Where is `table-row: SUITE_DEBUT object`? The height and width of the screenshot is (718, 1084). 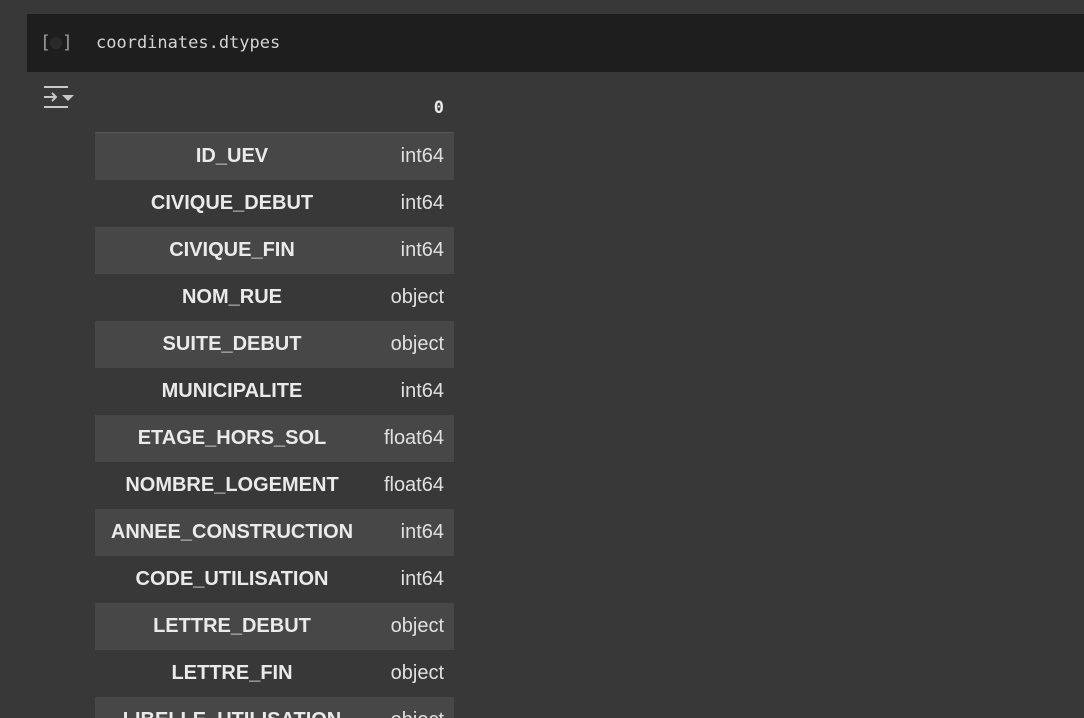
table-row: SUITE_DEBUT object is located at coordinates (274, 344).